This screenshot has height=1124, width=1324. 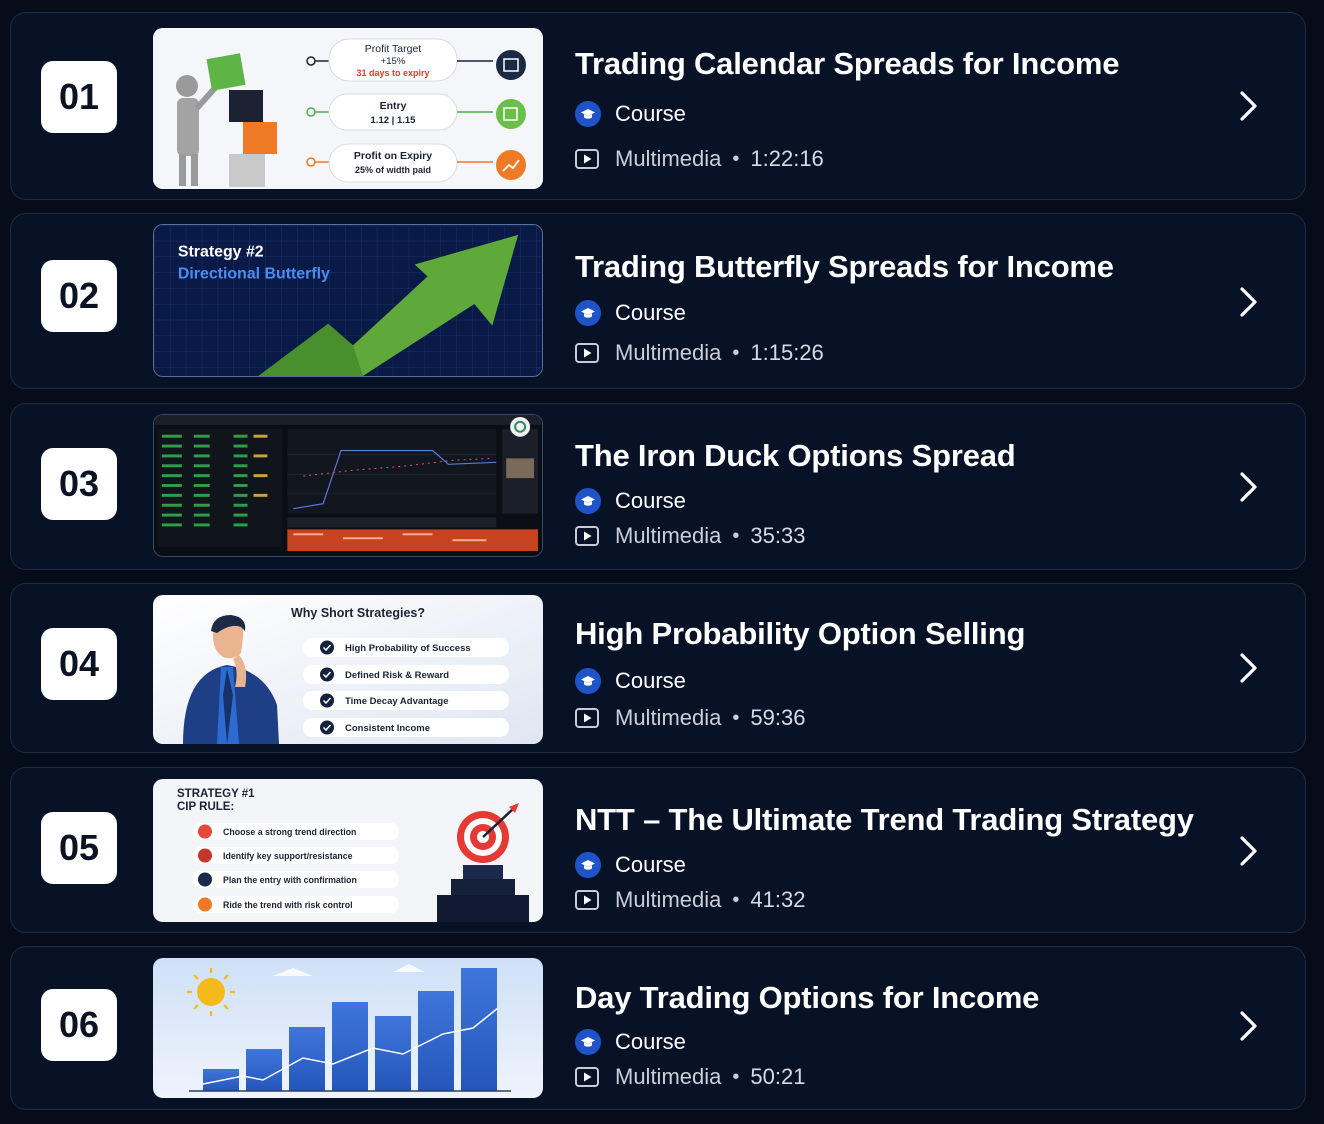 I want to click on rule-item: Ride the trend with risk control, so click(x=288, y=905).